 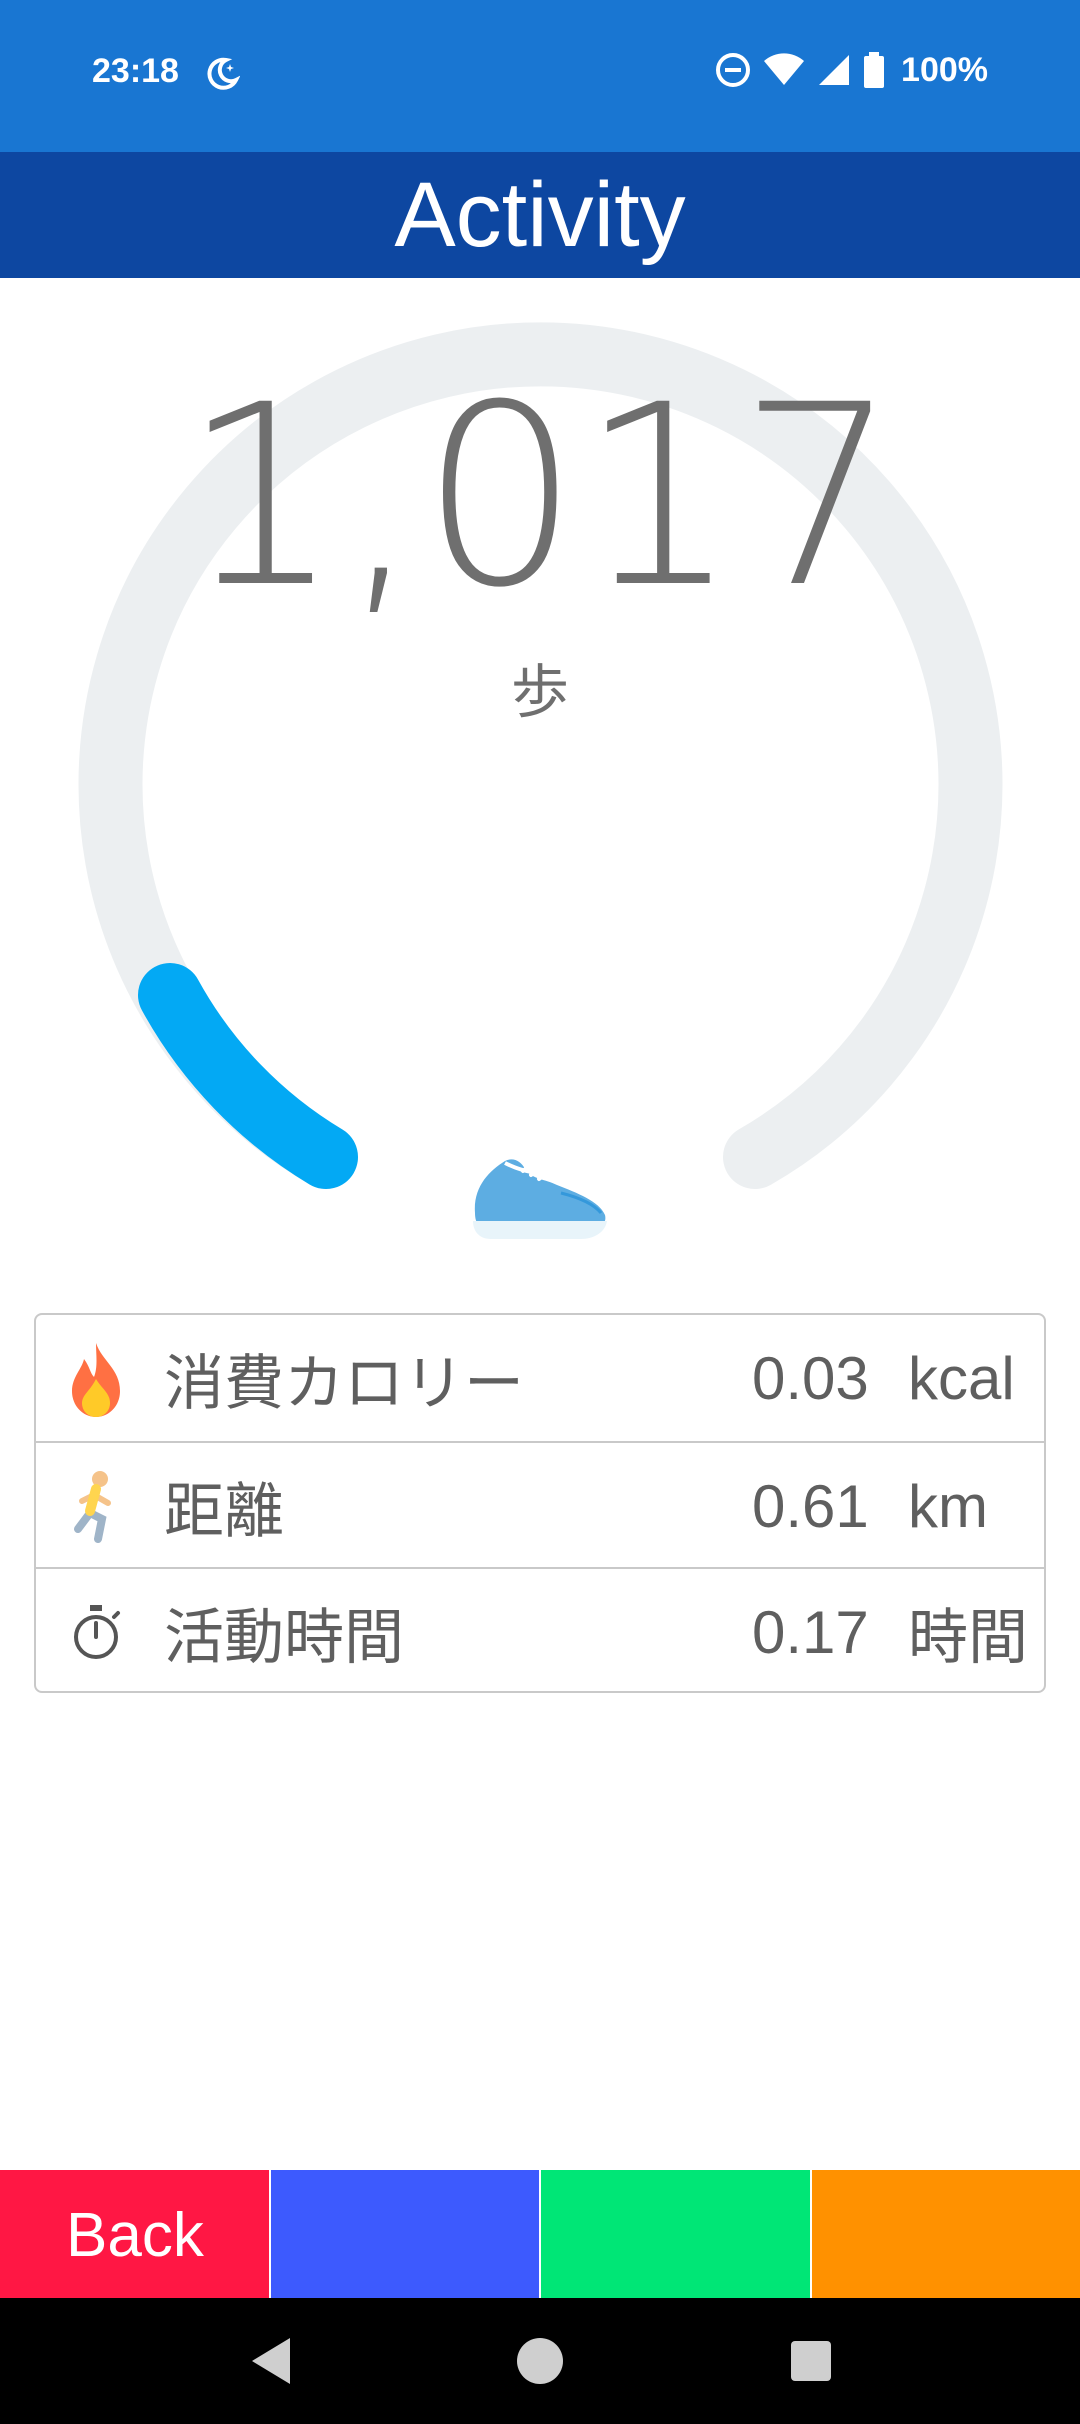 What do you see at coordinates (968, 1637) in the screenshot?
I see `stat-unit: 時間` at bounding box center [968, 1637].